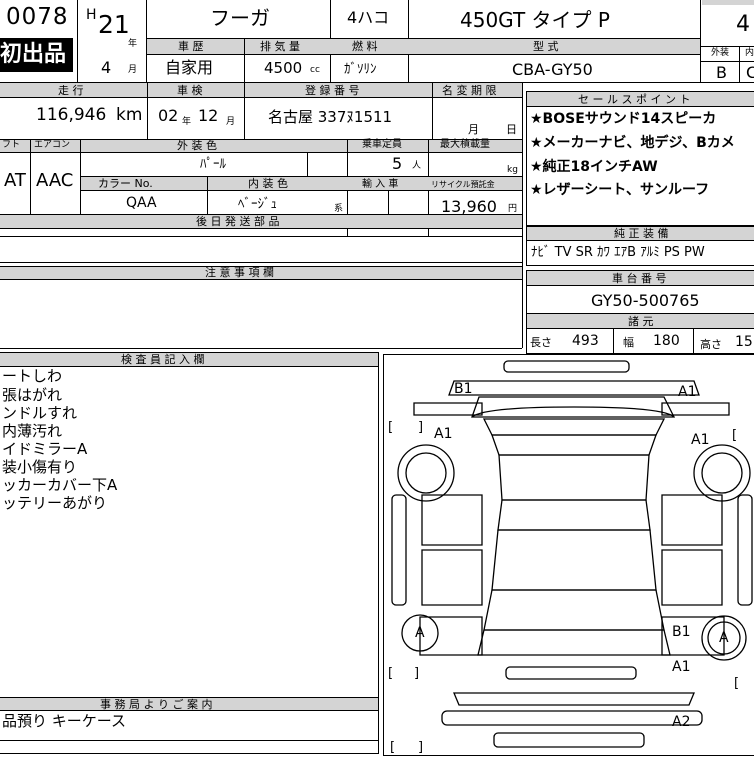 The image size is (754, 757). Describe the element at coordinates (641, 233) in the screenshot. I see `equipment-label: 純 正 装 備` at that location.